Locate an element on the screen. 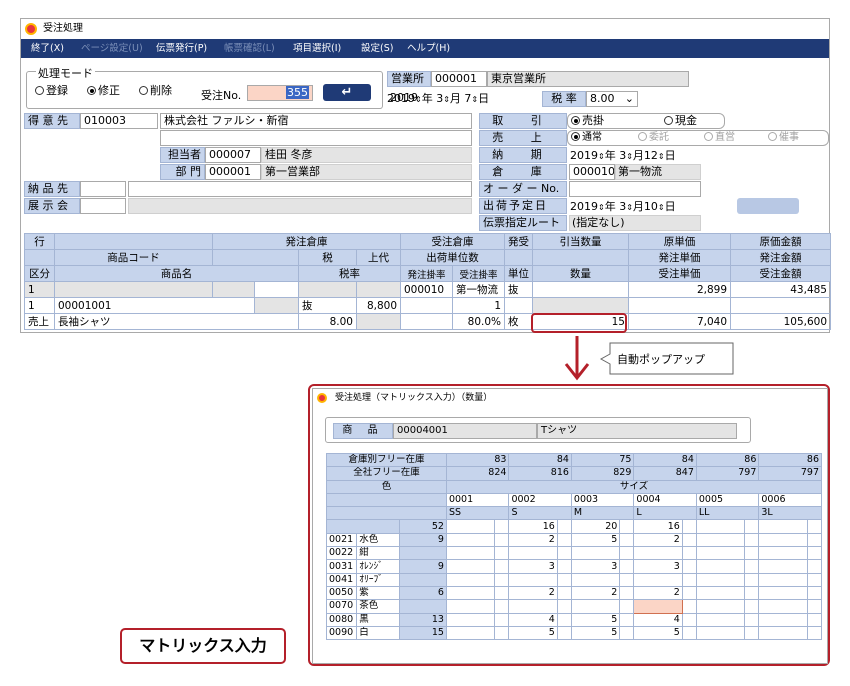 This screenshot has width=850, height=686. customer-code-input: 010003 is located at coordinates (119, 121).